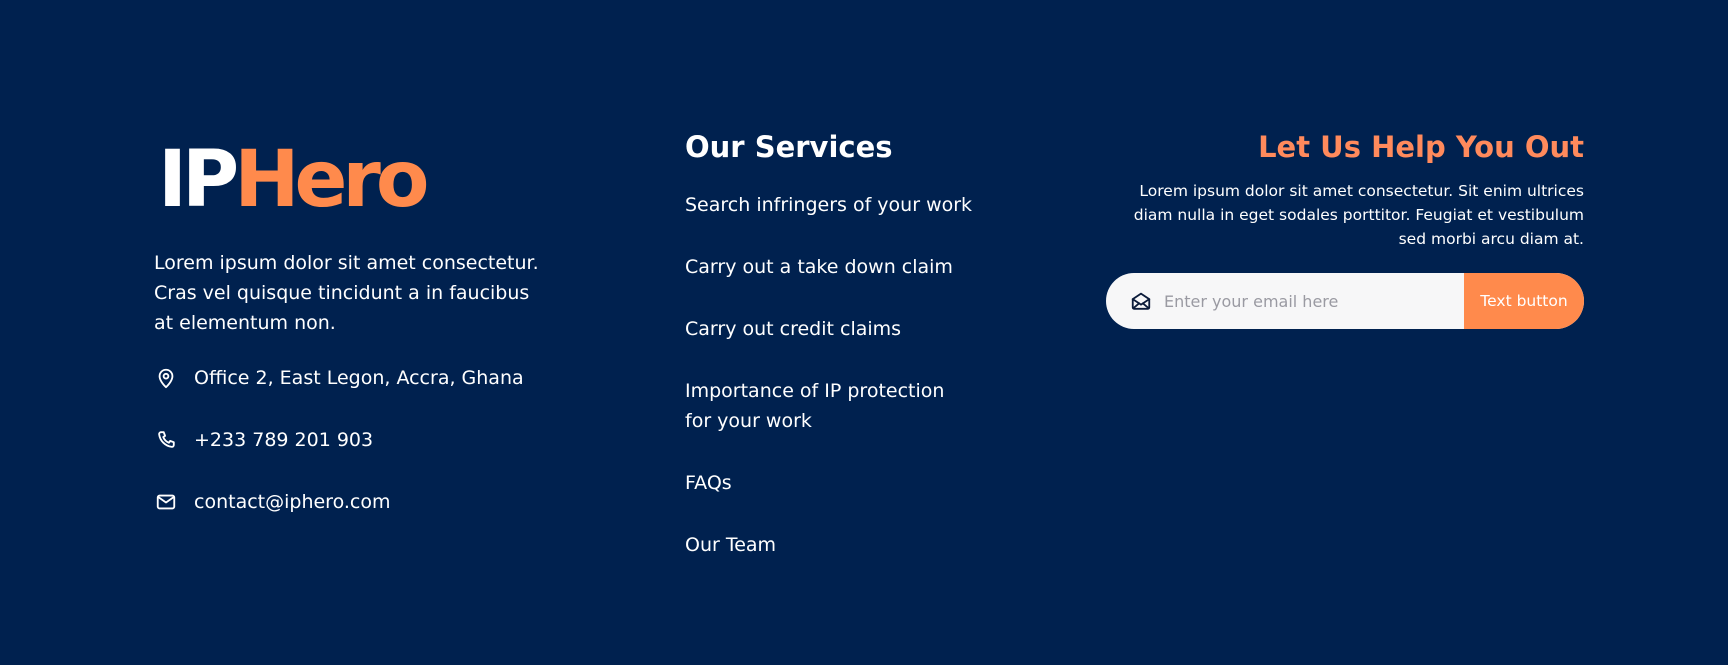  I want to click on contact-email-text: contact@iphero.com, so click(292, 502).